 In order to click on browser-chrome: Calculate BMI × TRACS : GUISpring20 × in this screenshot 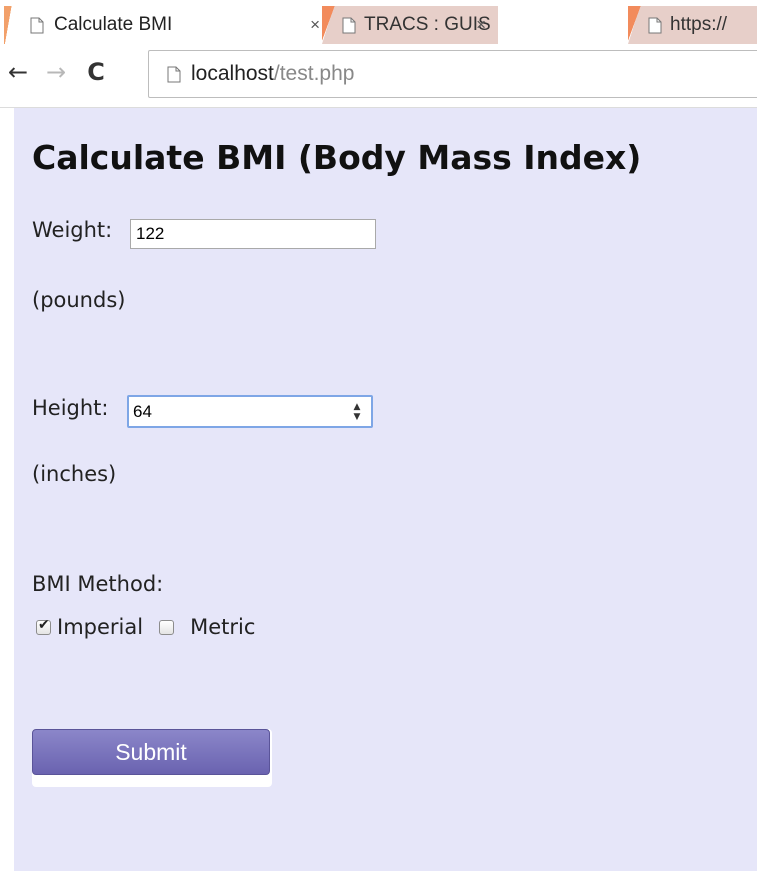, I will do `click(378, 54)`.